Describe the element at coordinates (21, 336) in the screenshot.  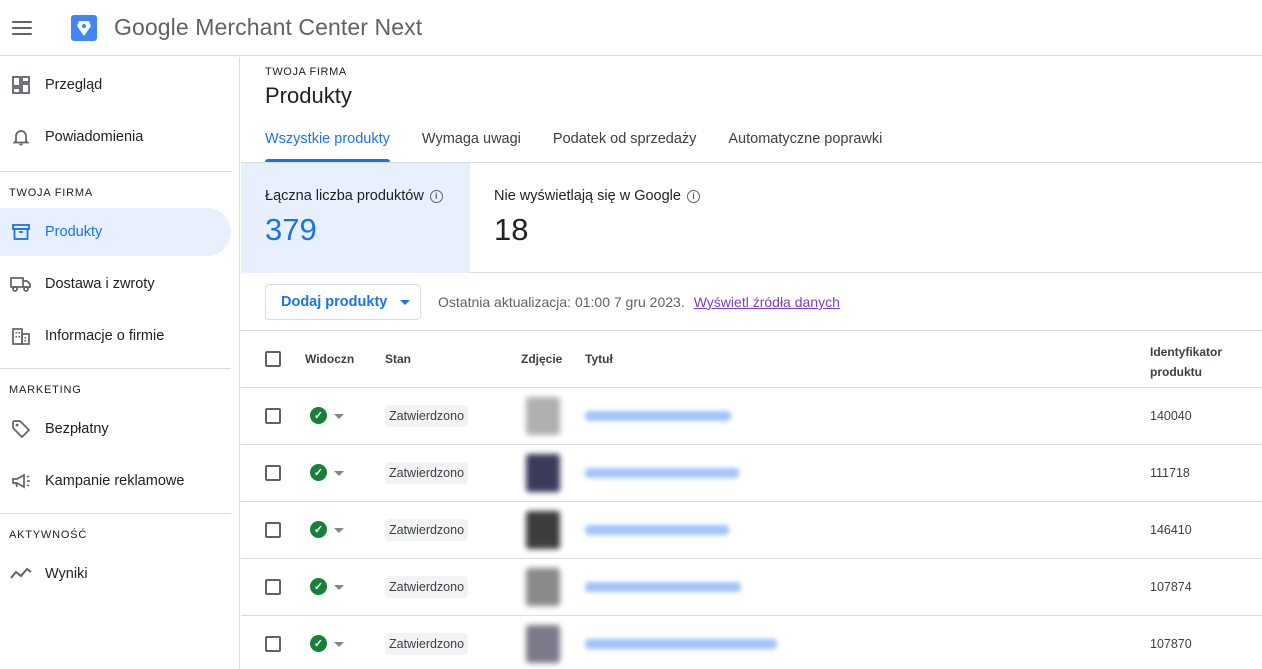
I see `building-icon` at that location.